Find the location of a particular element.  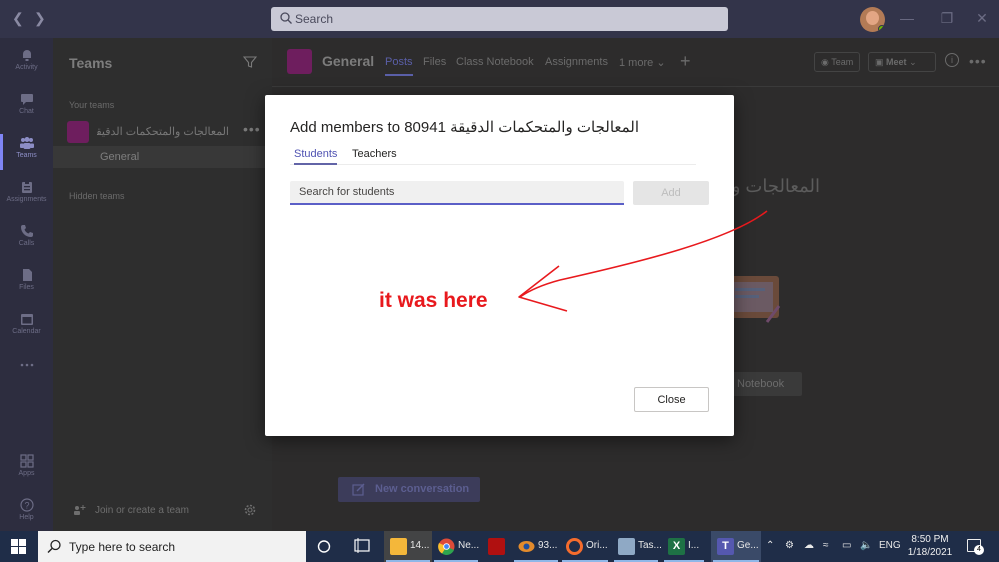

tab-posts: Posts is located at coordinates (399, 66).